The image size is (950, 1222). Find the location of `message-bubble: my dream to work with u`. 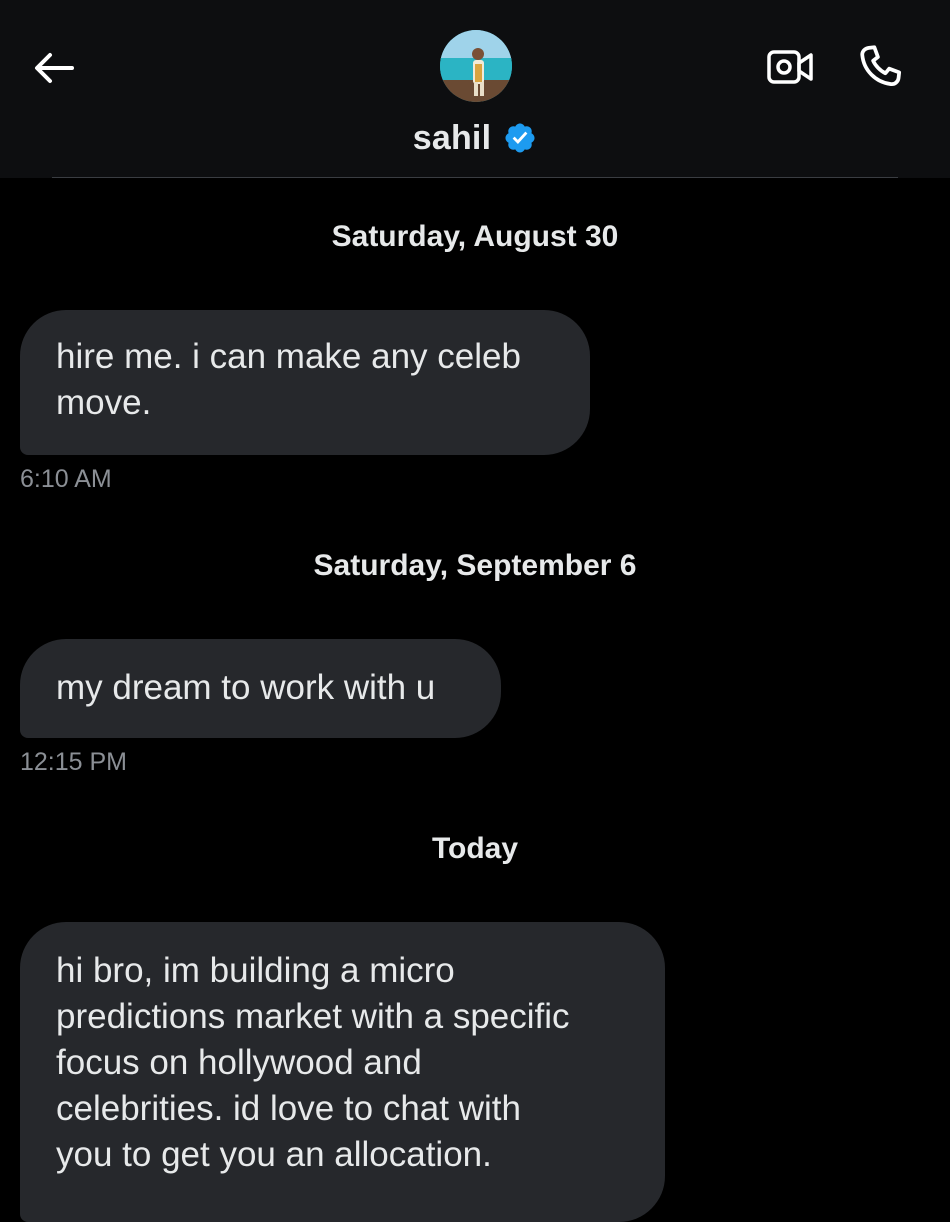

message-bubble: my dream to work with u is located at coordinates (260, 688).